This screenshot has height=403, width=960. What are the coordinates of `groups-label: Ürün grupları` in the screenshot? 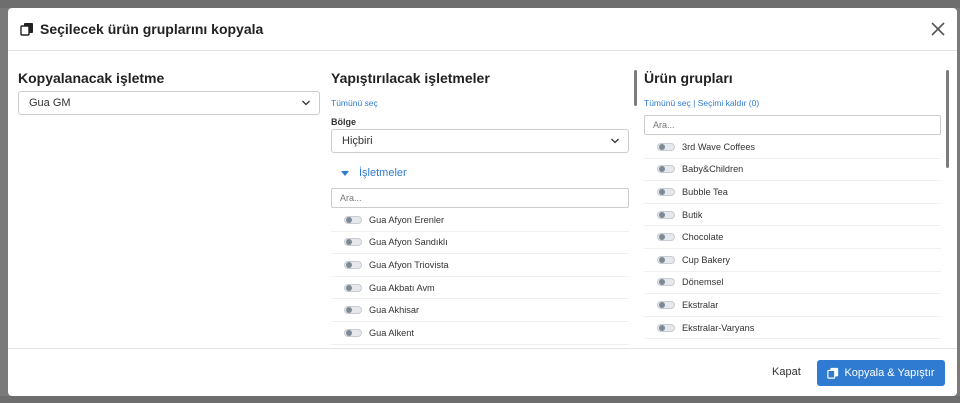 It's located at (688, 78).